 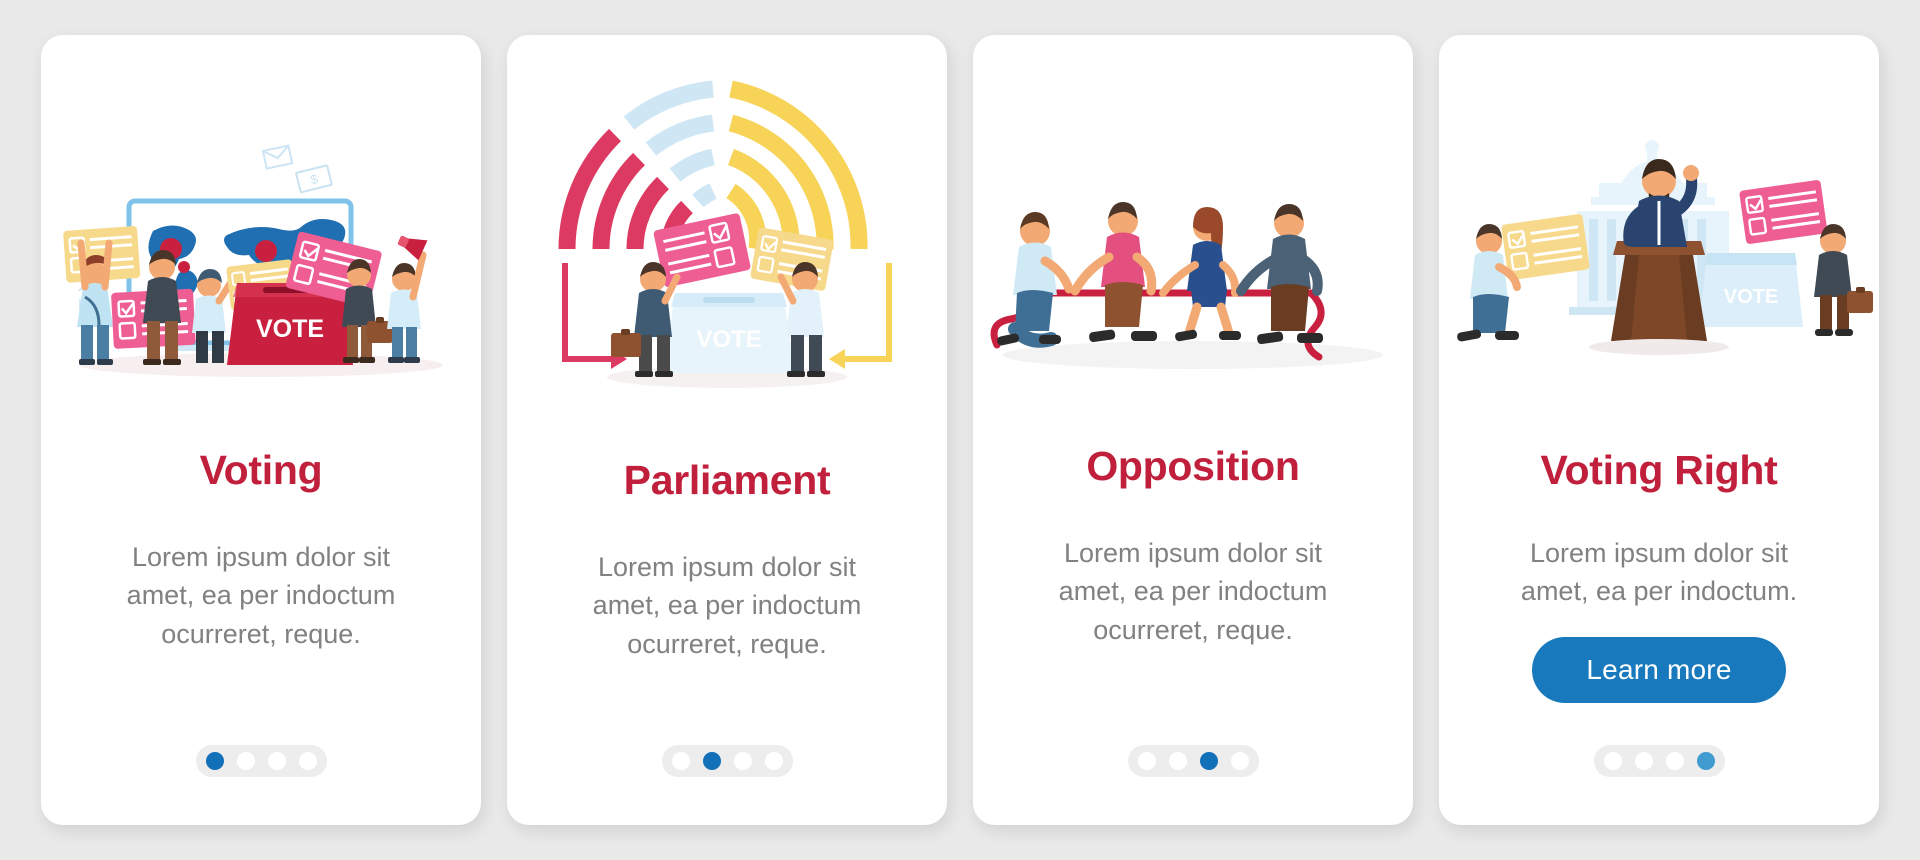 What do you see at coordinates (261, 235) in the screenshot?
I see `illustration-world-map-ballot-box: $ VOTE` at bounding box center [261, 235].